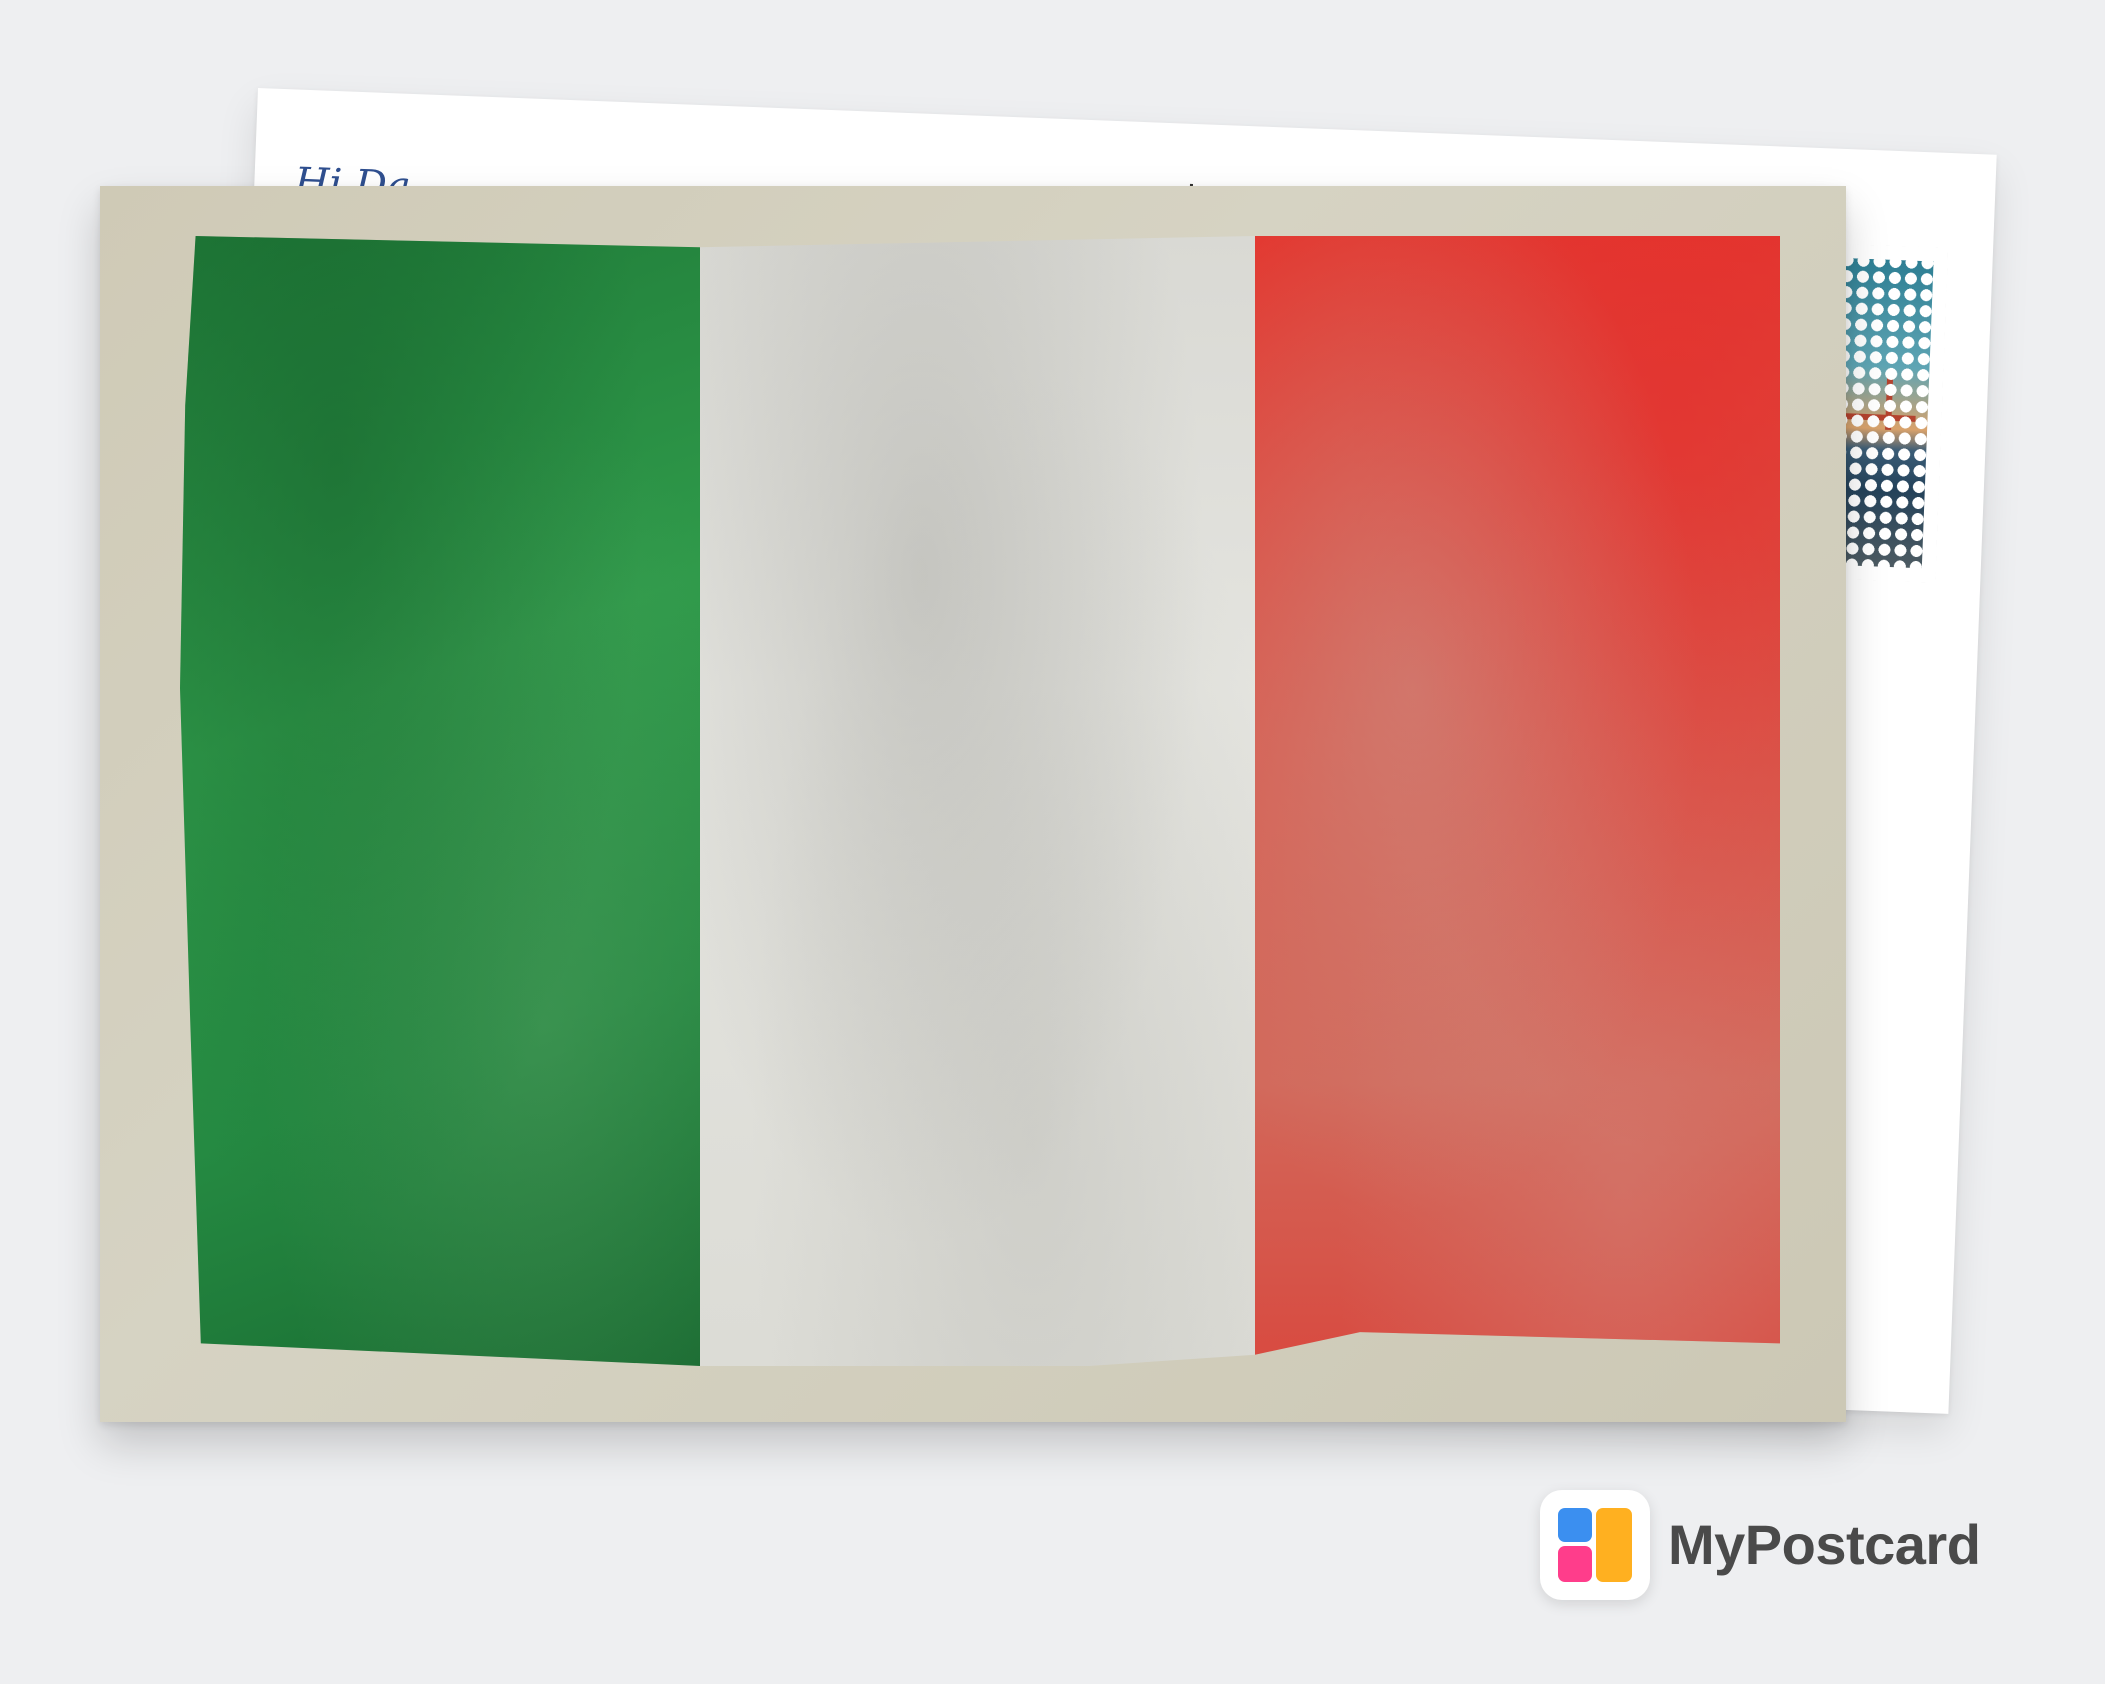 The height and width of the screenshot is (1684, 2105). Describe the element at coordinates (1595, 1545) in the screenshot. I see `mypostcard-logo-icon` at that location.